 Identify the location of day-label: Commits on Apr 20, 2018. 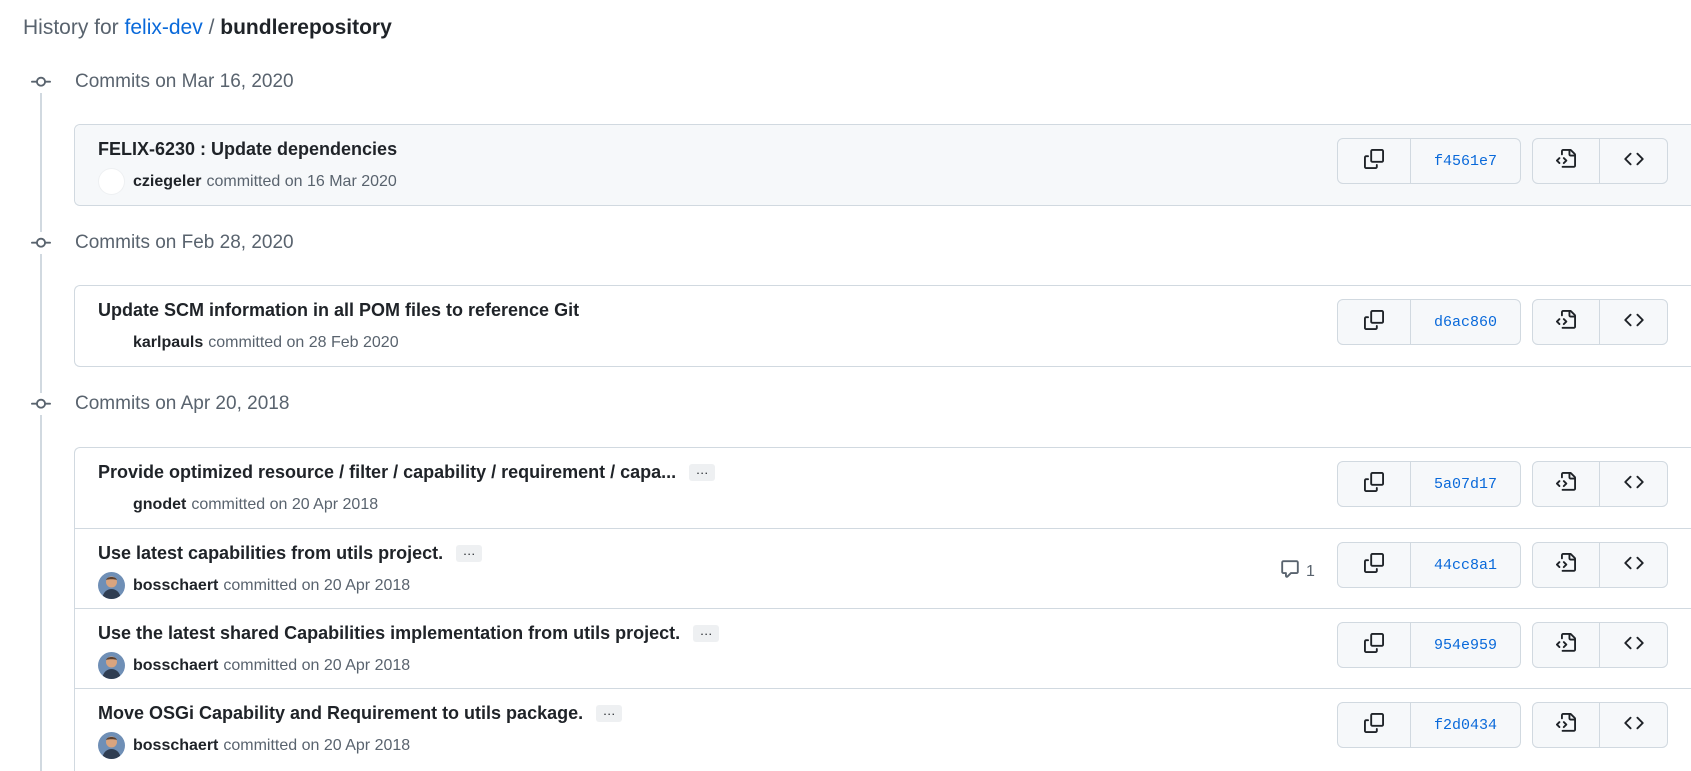
(182, 403).